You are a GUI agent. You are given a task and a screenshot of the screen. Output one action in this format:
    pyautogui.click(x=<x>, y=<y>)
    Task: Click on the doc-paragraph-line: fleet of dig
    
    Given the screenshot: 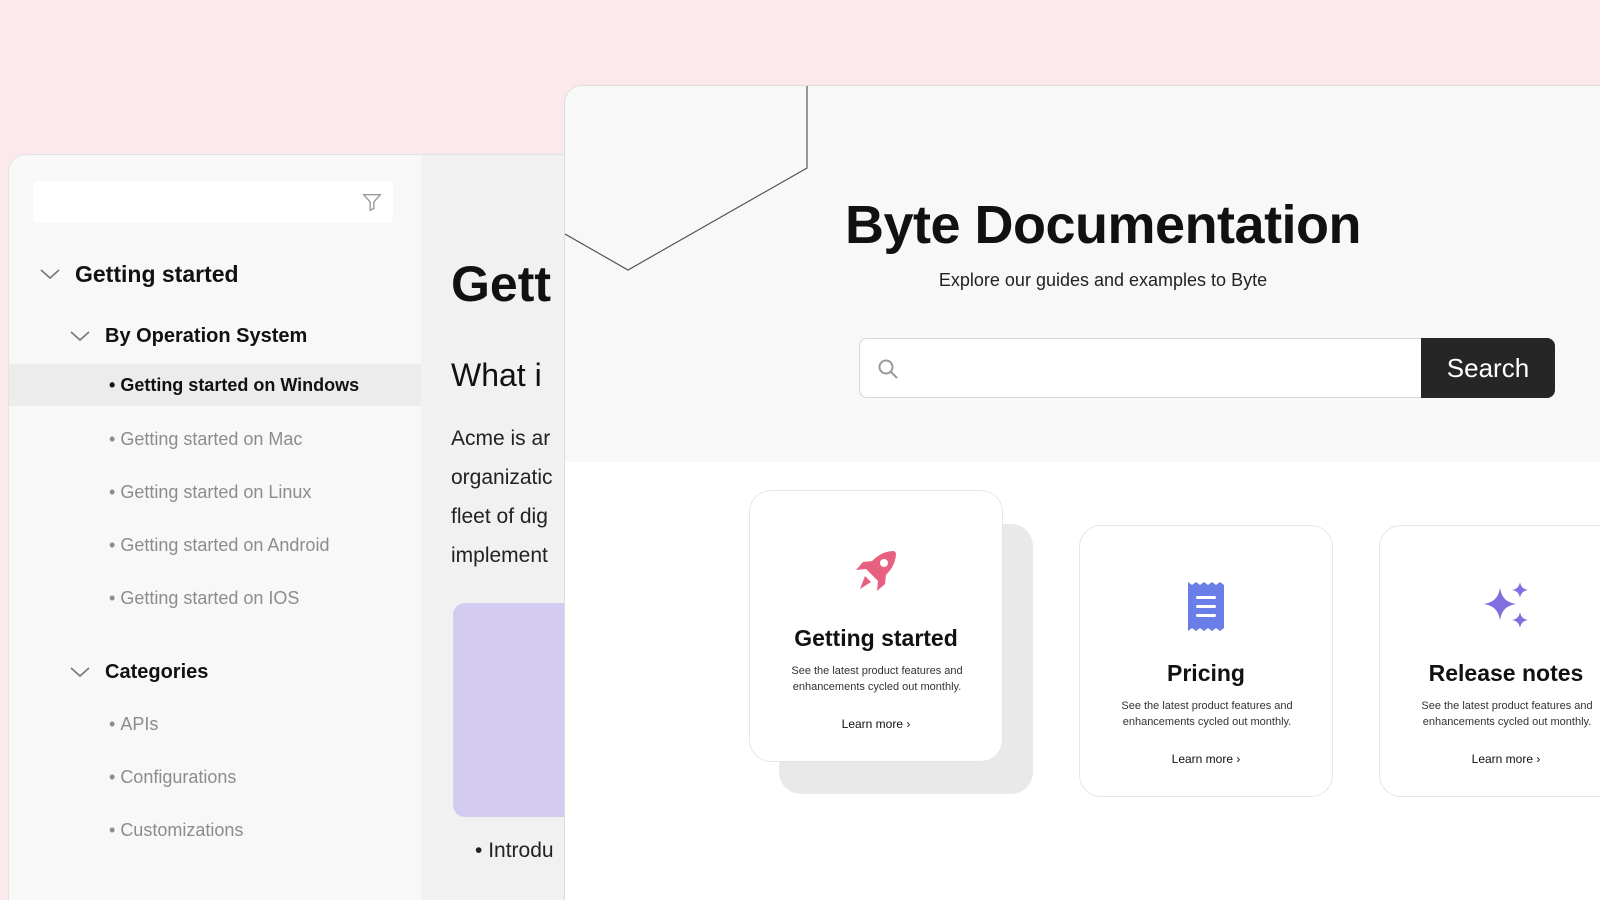 What is the action you would take?
    pyautogui.click(x=499, y=516)
    